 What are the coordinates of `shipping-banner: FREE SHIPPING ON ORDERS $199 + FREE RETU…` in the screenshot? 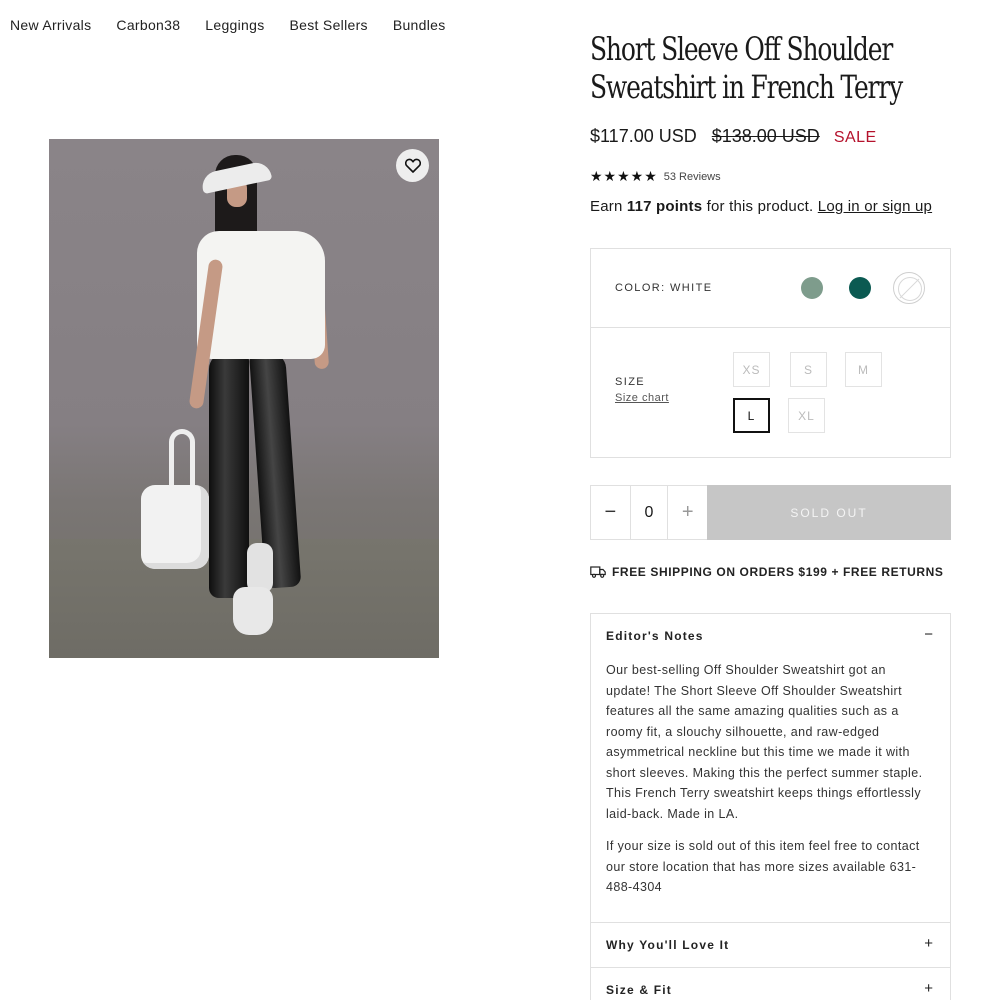 It's located at (767, 572).